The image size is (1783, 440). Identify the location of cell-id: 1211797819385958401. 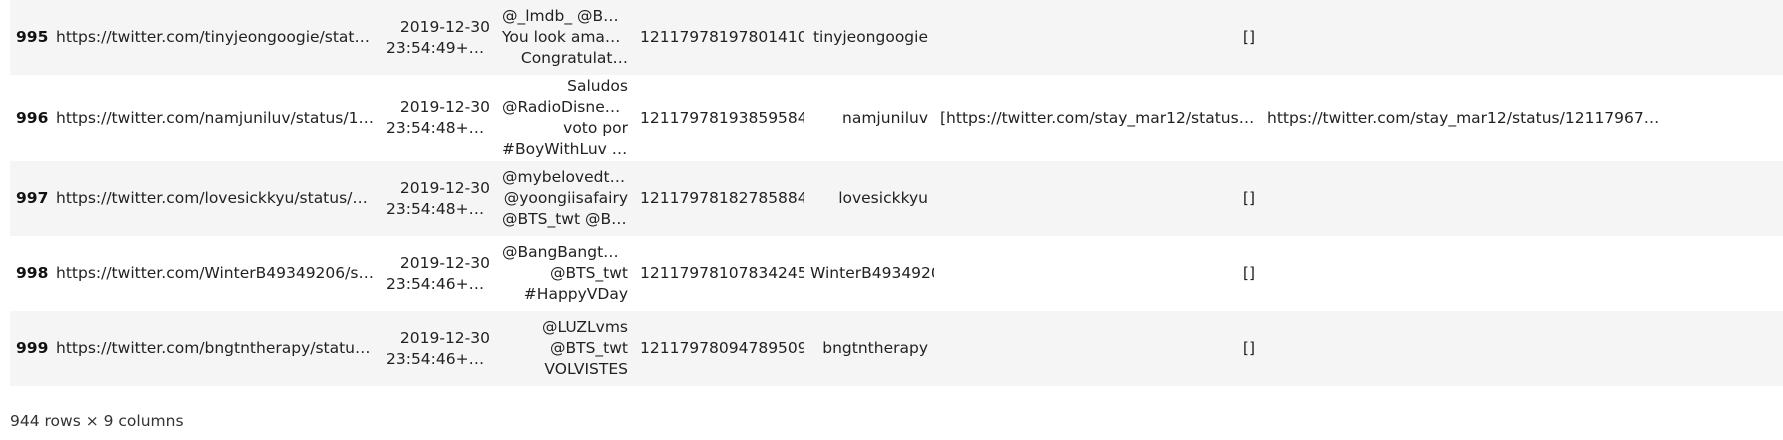
(722, 117).